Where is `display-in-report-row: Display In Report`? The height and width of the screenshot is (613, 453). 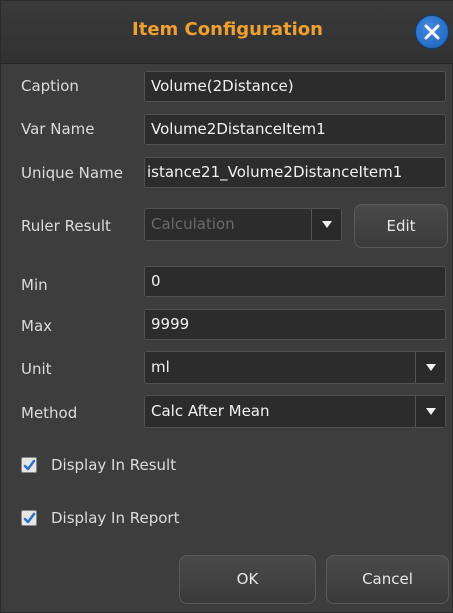 display-in-report-row: Display In Report is located at coordinates (100, 518).